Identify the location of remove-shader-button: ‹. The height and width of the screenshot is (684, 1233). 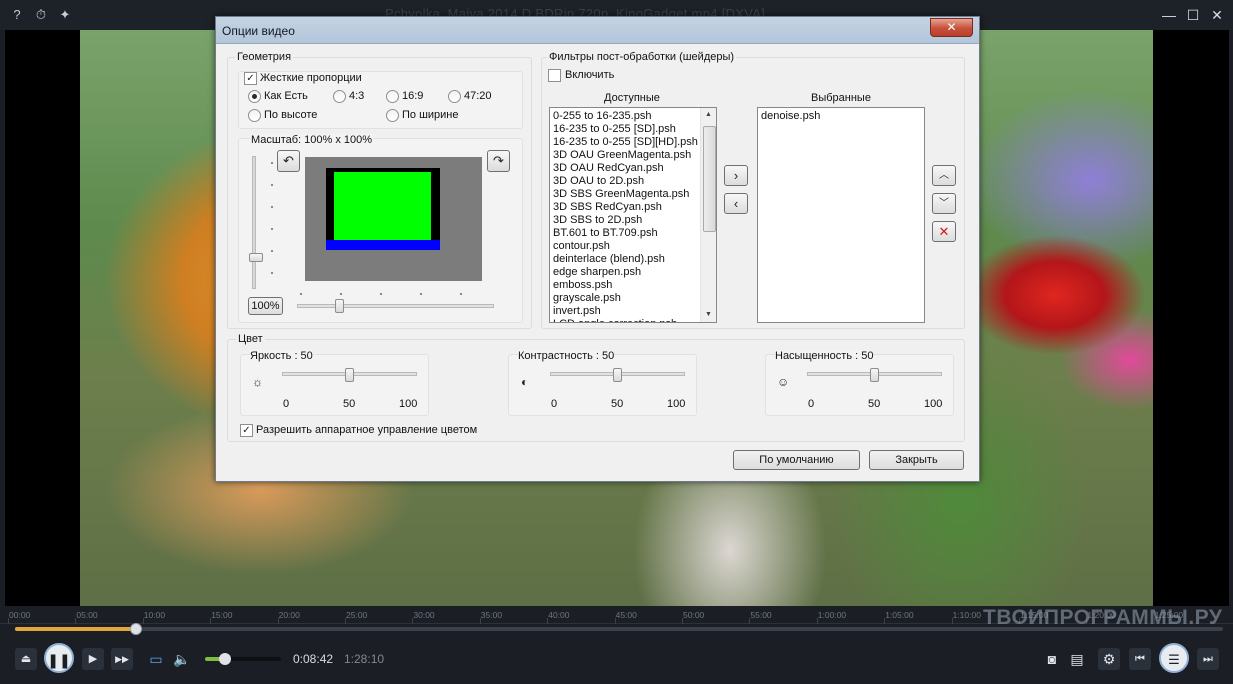
(736, 203).